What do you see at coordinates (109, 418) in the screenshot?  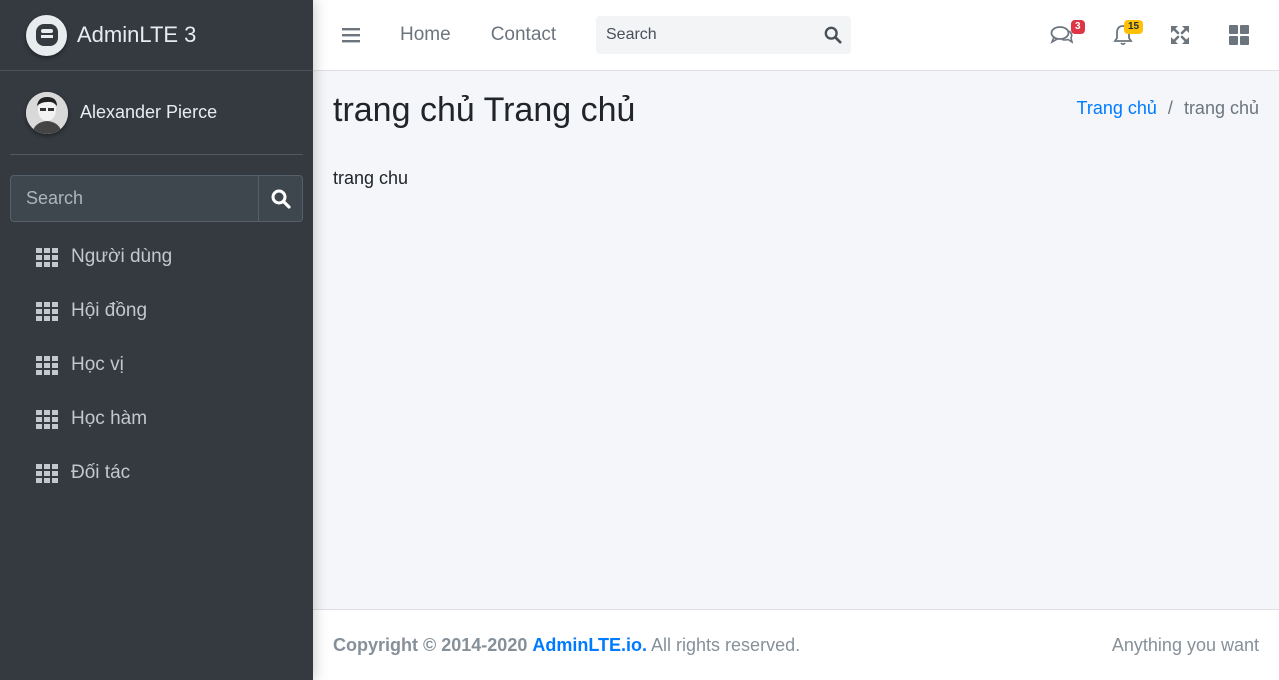 I see `sidebar-item-label: Học hàm` at bounding box center [109, 418].